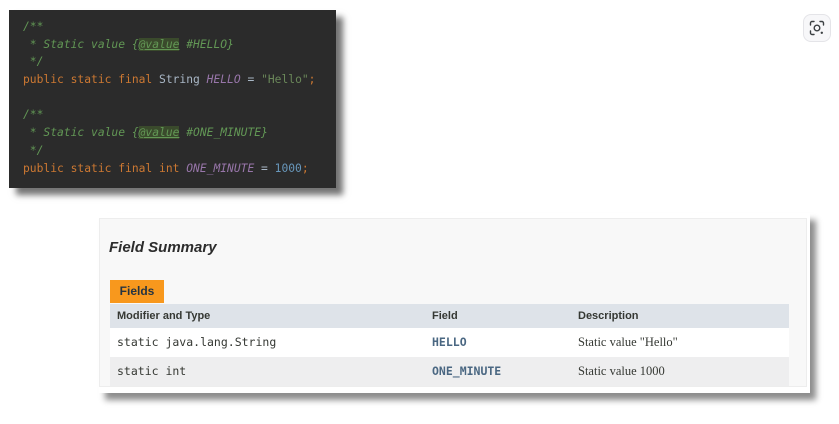 The image size is (839, 424). I want to click on google-lens-button, so click(817, 28).